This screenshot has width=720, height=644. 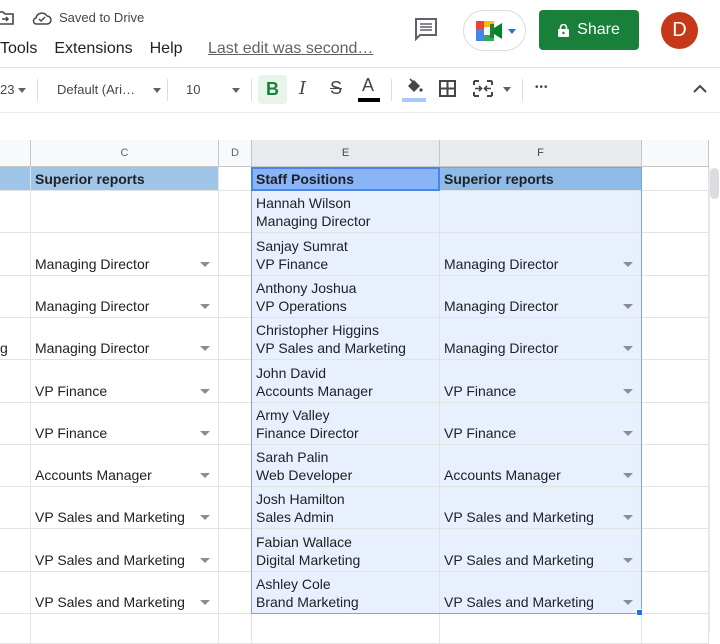 What do you see at coordinates (369, 89) in the screenshot?
I see `text-color-button: A` at bounding box center [369, 89].